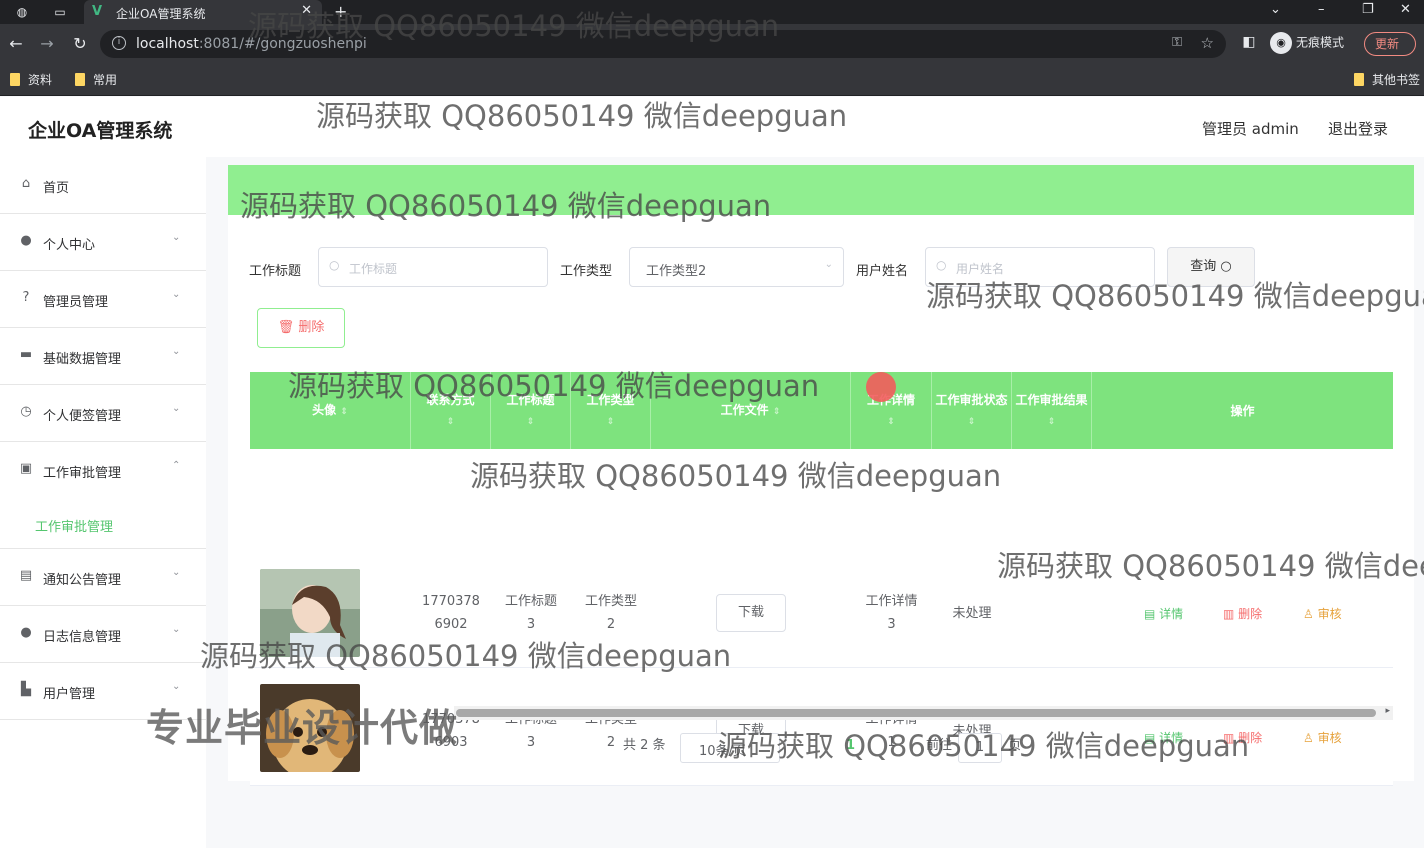 The height and width of the screenshot is (848, 1424). I want to click on query-button: 查询 ○, so click(1211, 267).